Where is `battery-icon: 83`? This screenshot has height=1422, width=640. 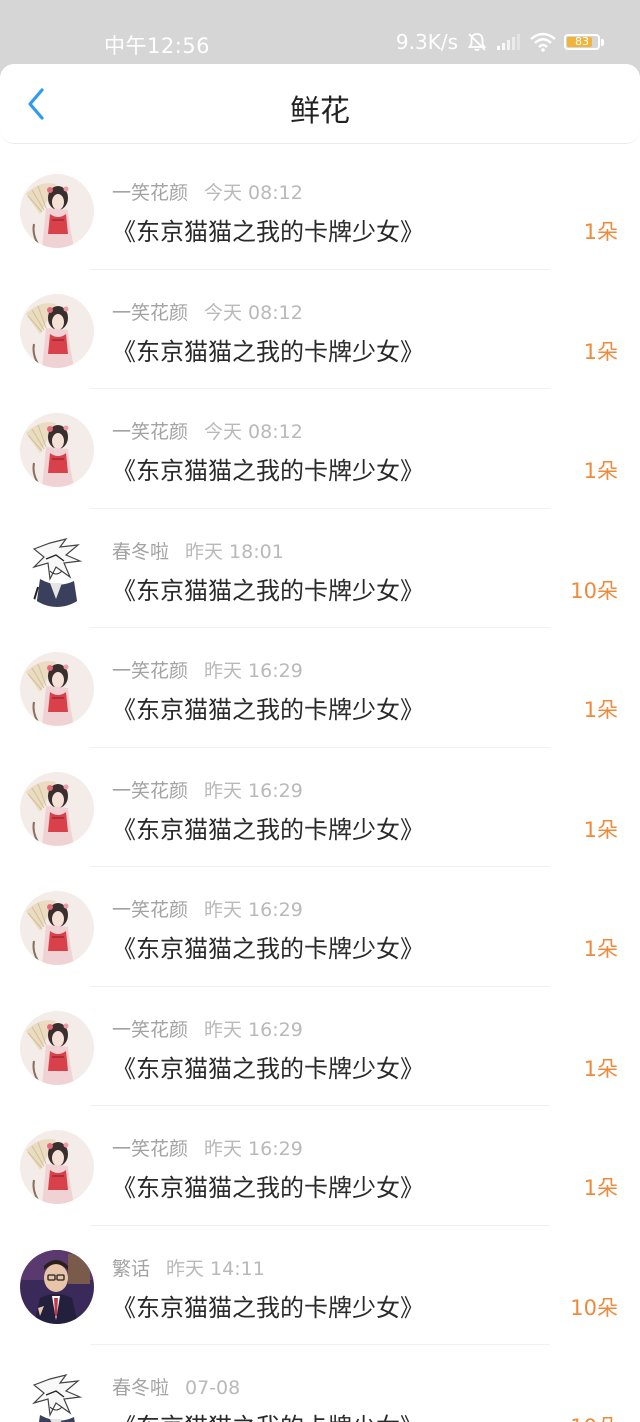
battery-icon: 83 is located at coordinates (584, 42).